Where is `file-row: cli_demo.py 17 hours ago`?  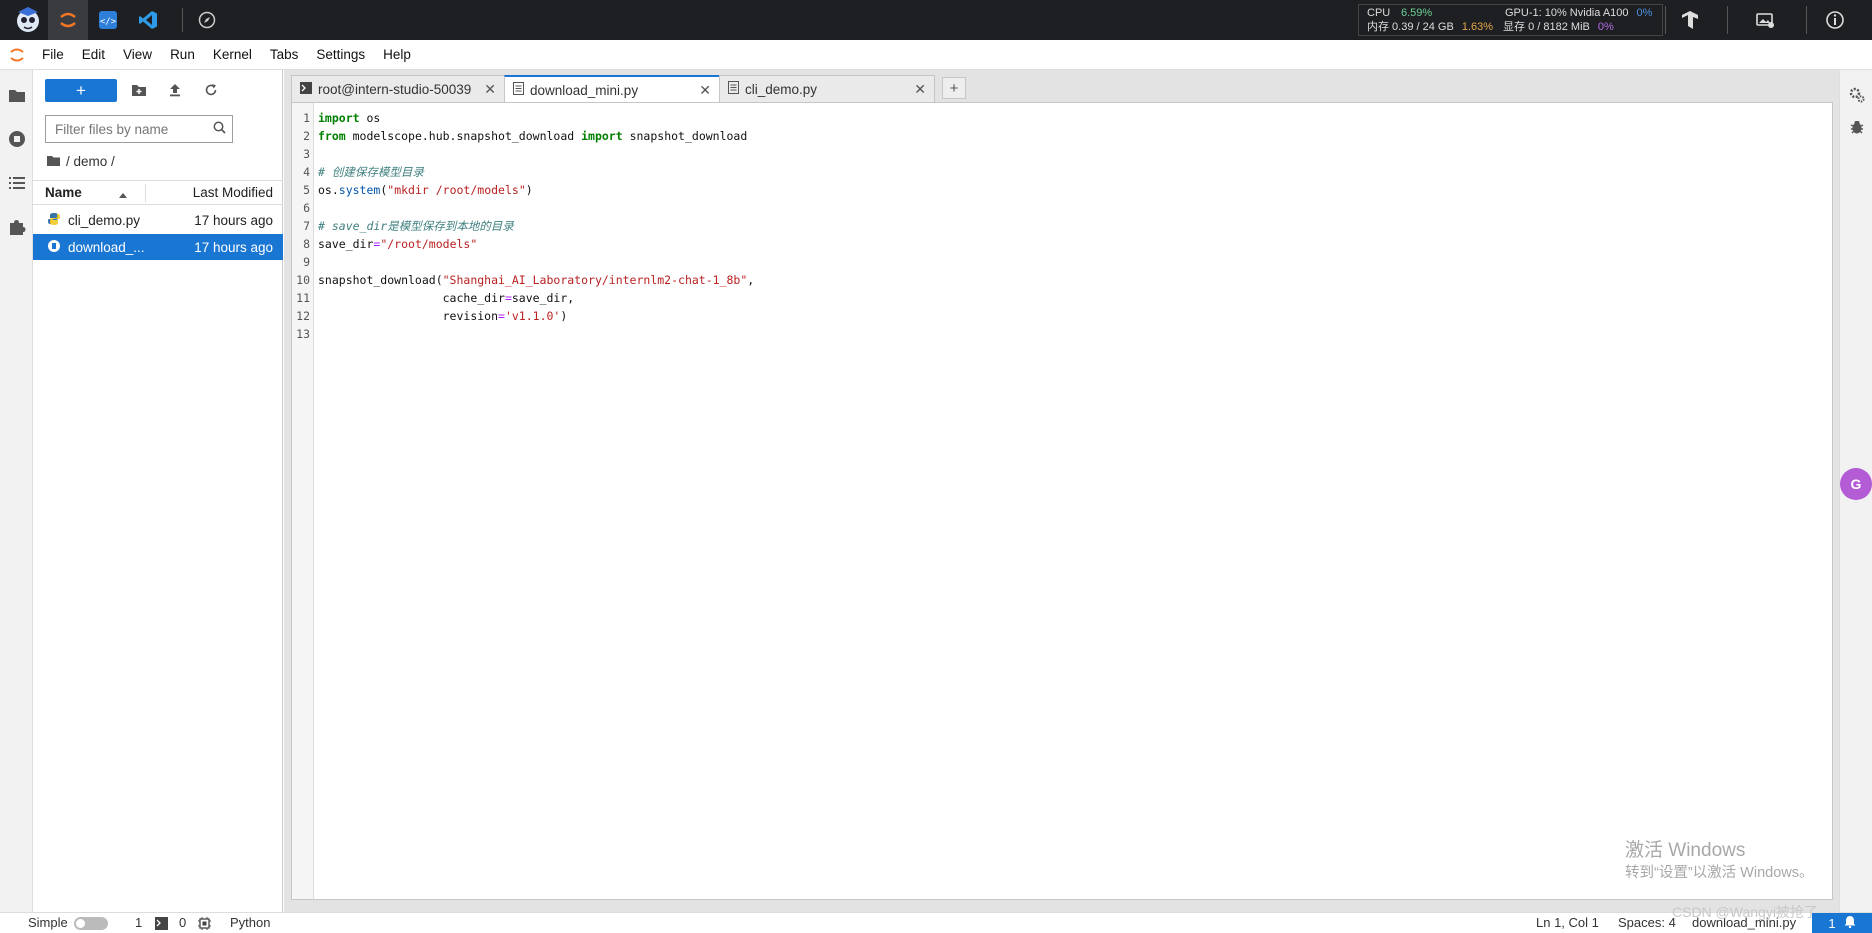 file-row: cli_demo.py 17 hours ago is located at coordinates (158, 220).